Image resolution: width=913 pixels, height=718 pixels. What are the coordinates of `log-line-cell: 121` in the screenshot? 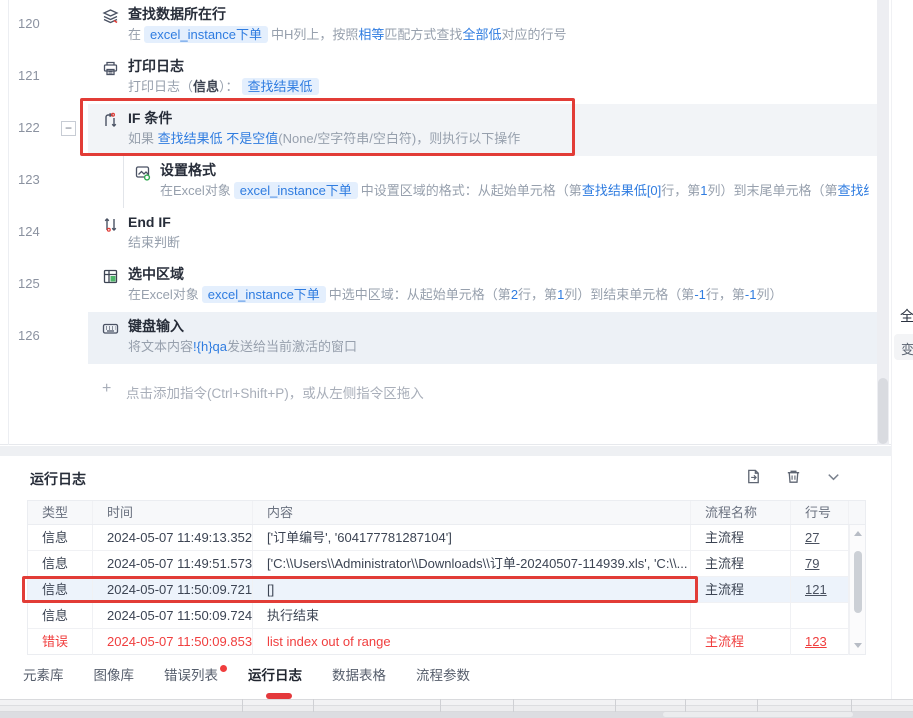 It's located at (820, 589).